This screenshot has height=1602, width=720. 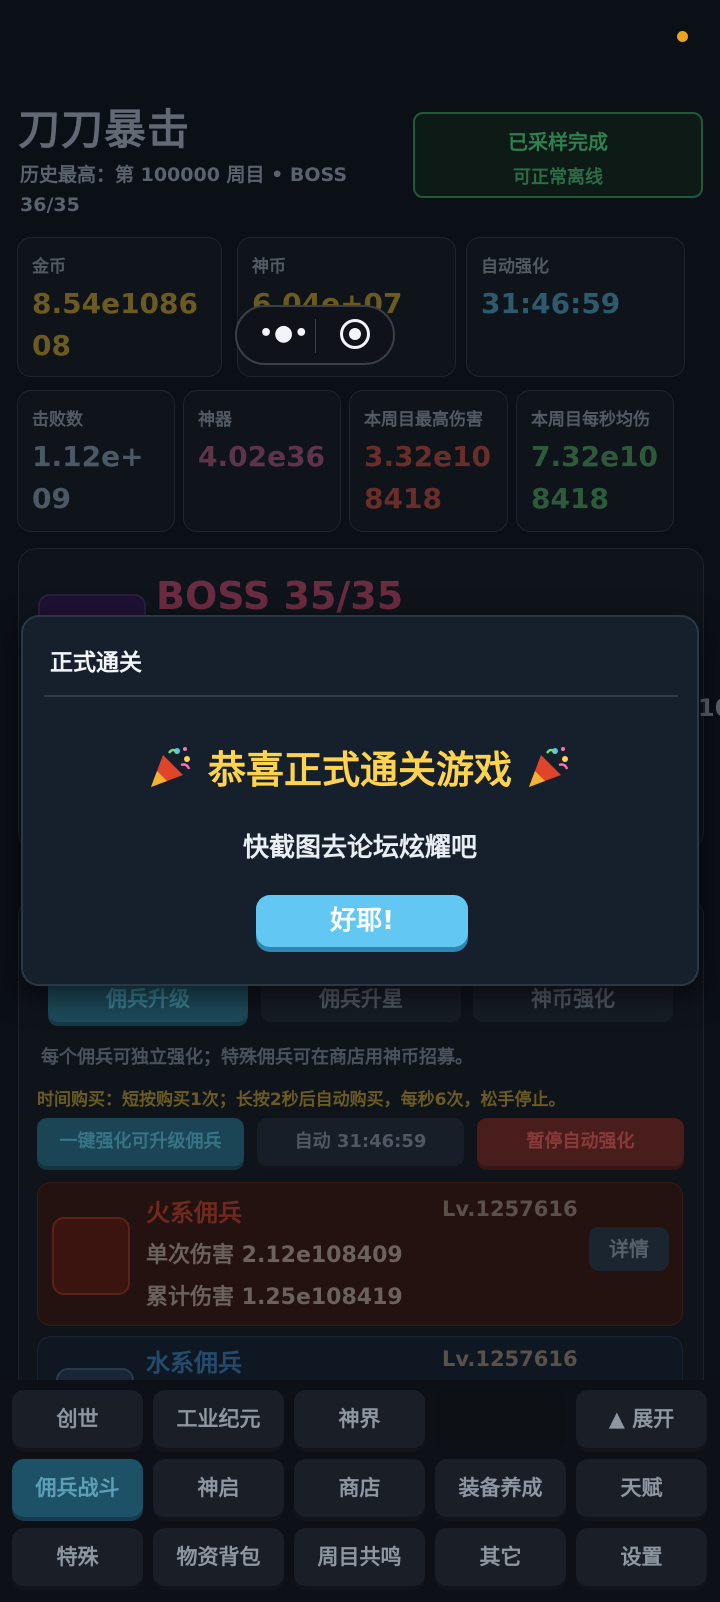 I want to click on merc-name: 水系佣兵, so click(x=194, y=1363).